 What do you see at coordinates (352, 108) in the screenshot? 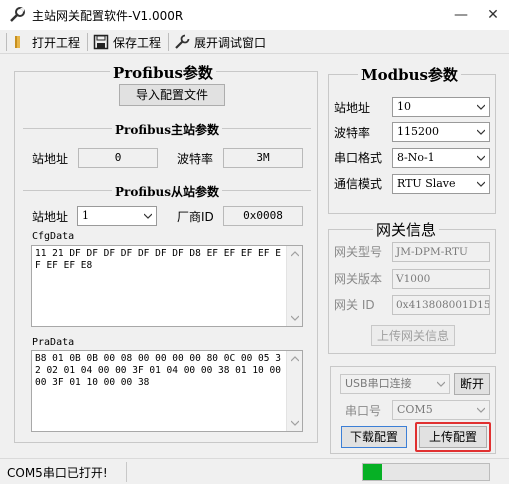
I see `modbus-station-label: 站地址` at bounding box center [352, 108].